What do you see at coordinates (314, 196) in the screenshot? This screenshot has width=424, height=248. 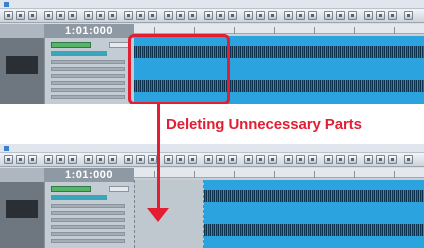 I see `waveform-channel-left` at bounding box center [314, 196].